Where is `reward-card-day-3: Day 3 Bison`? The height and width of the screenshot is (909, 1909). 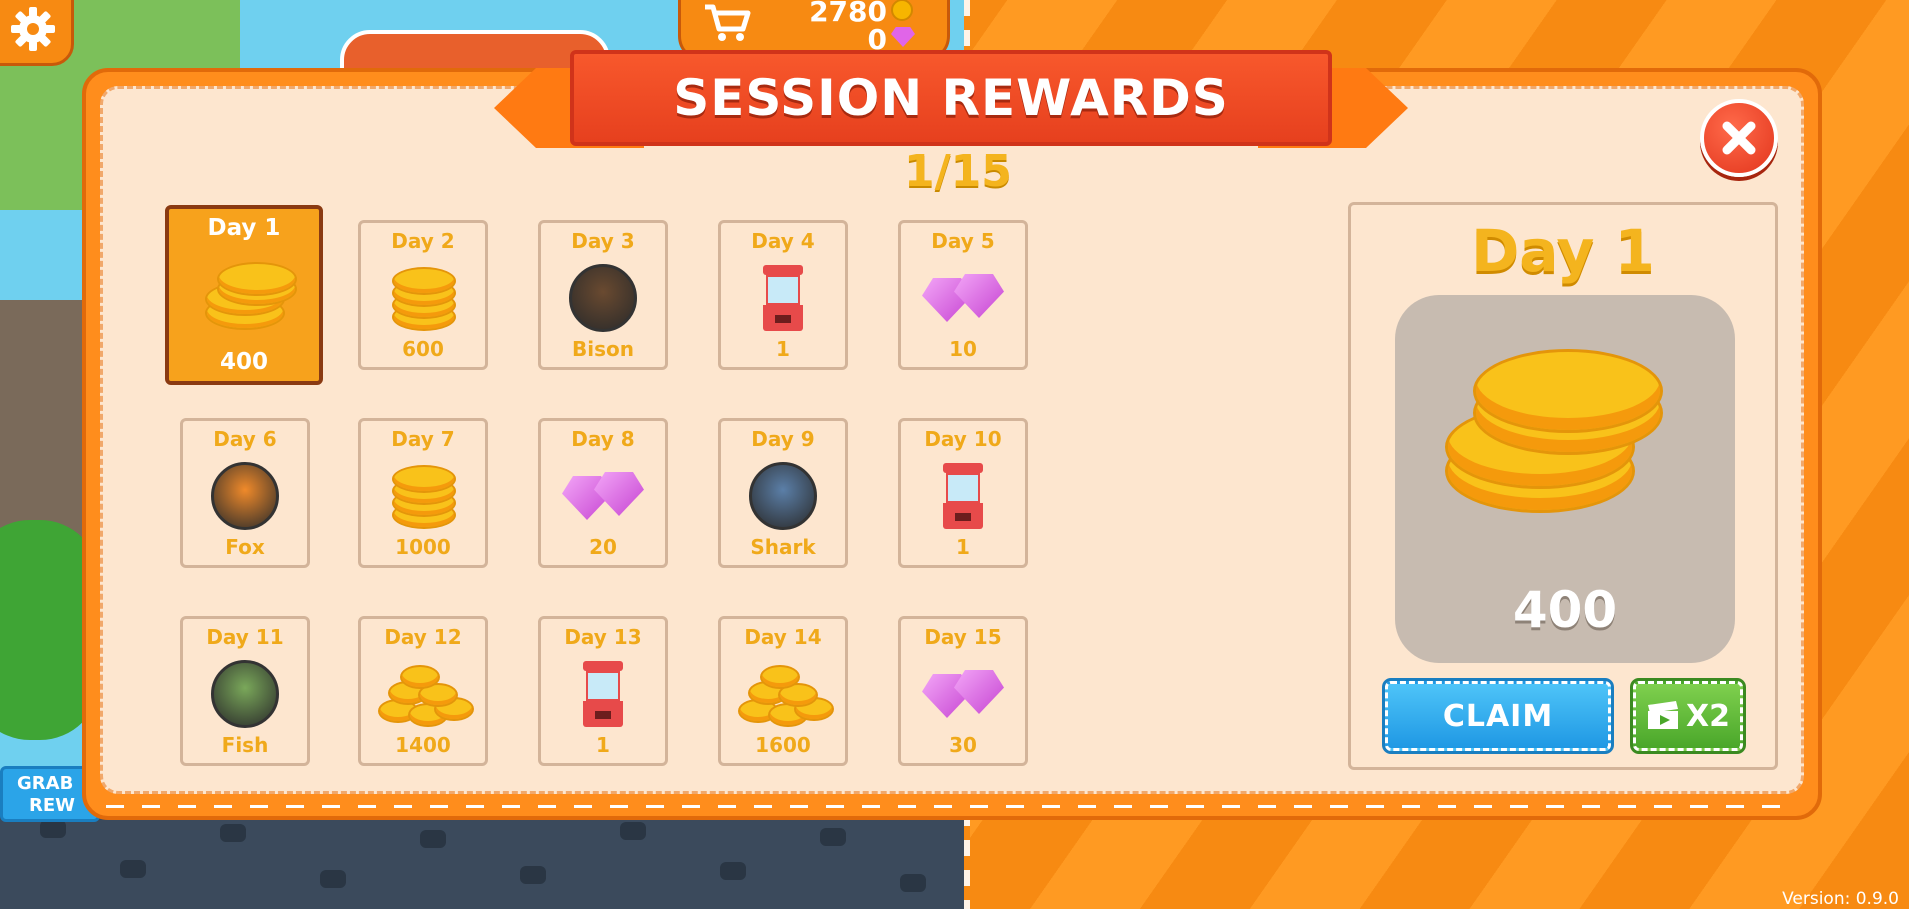
reward-card-day-3: Day 3 Bison is located at coordinates (603, 295).